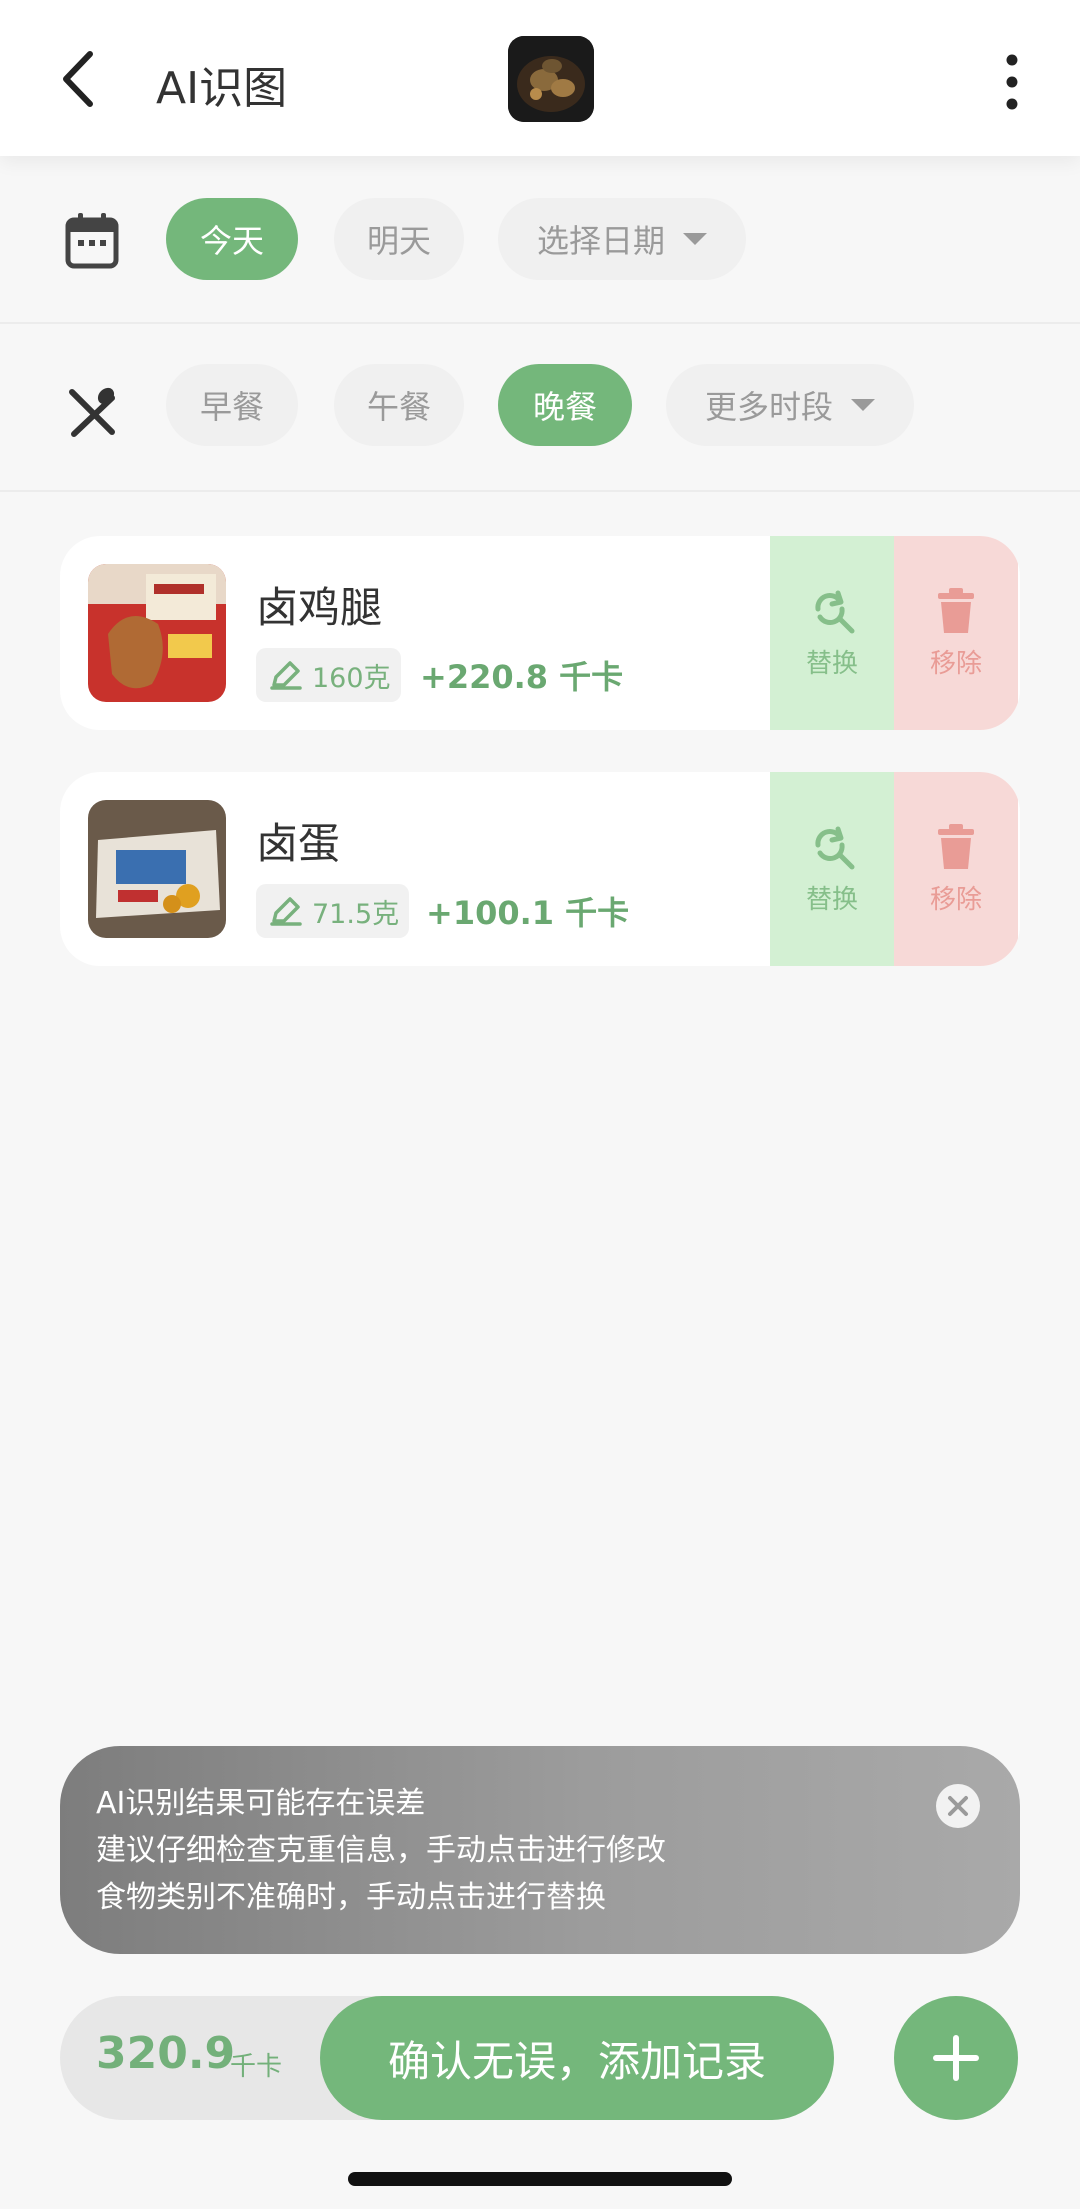  I want to click on tip-line: 建议仔细检查克重信息，手动点击进行修改, so click(381, 1850).